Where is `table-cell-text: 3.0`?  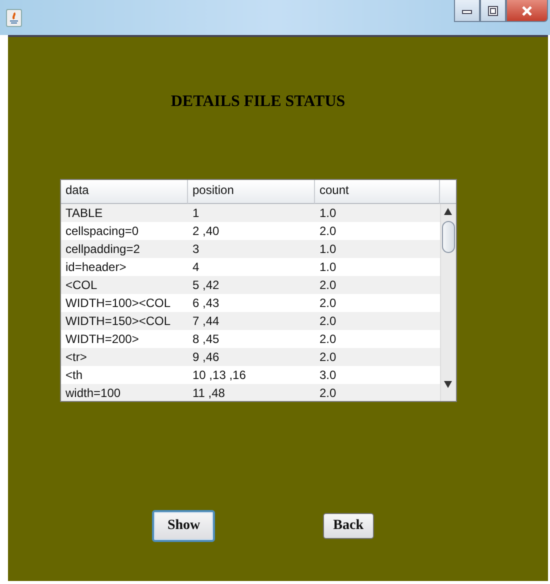
table-cell-text: 3.0 is located at coordinates (328, 375).